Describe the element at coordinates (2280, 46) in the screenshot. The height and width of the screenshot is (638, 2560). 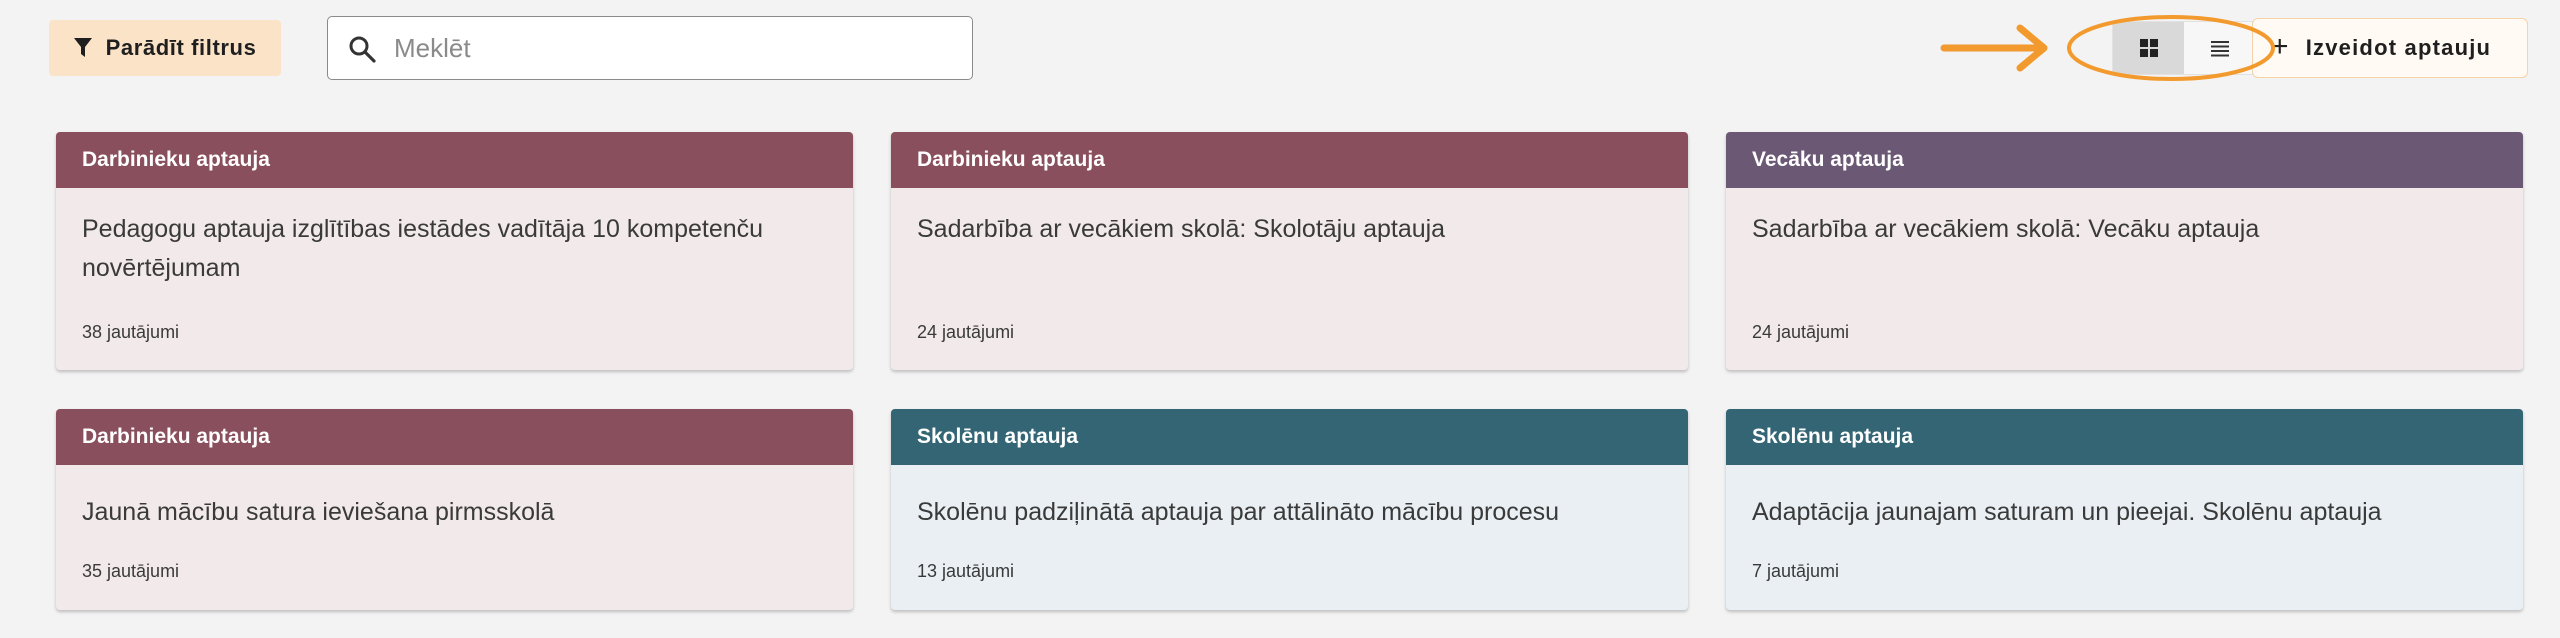
I see `plus-icon: +` at that location.